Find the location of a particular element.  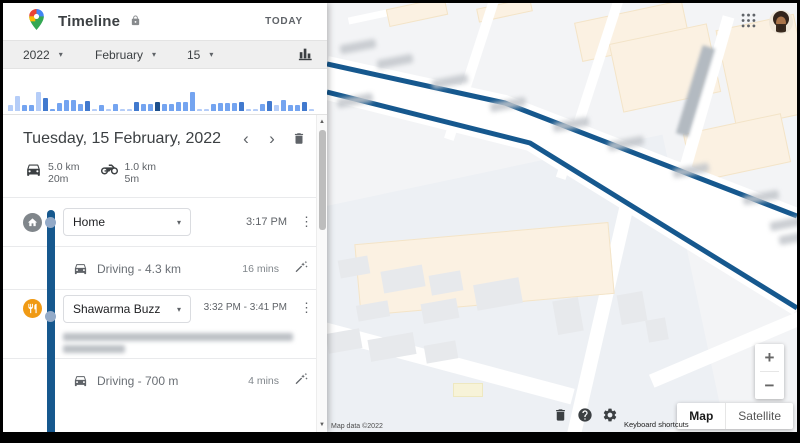

motorcycle-duration: 5m is located at coordinates (132, 179).